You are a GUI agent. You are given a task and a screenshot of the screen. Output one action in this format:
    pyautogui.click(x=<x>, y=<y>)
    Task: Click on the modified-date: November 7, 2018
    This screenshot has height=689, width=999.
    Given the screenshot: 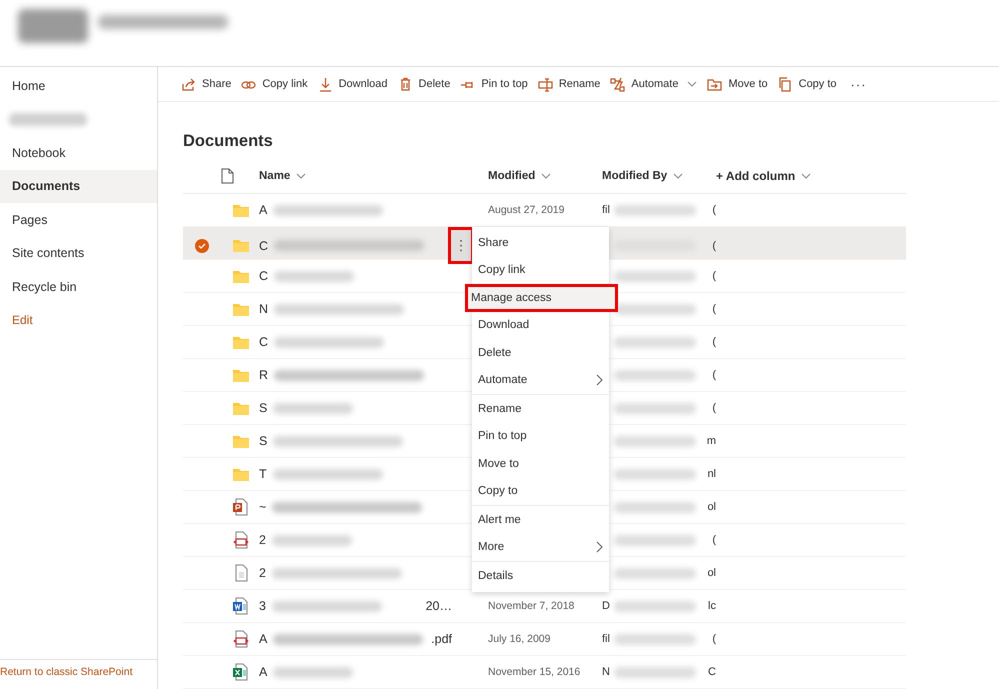 What is the action you would take?
    pyautogui.click(x=531, y=606)
    